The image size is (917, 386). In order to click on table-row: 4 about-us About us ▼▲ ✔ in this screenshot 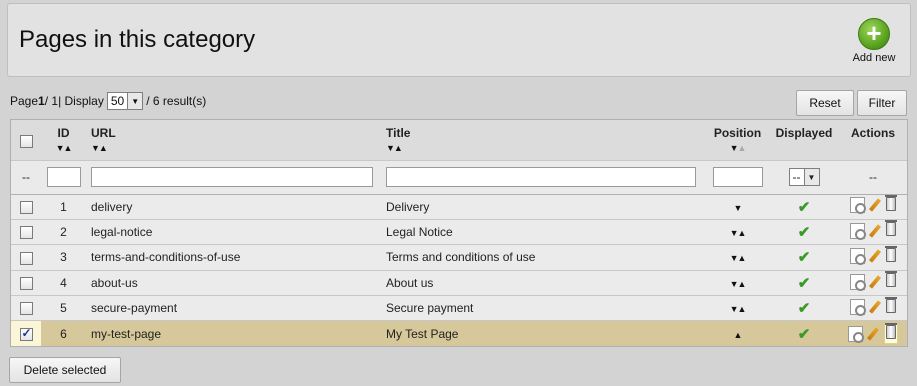, I will do `click(459, 283)`.